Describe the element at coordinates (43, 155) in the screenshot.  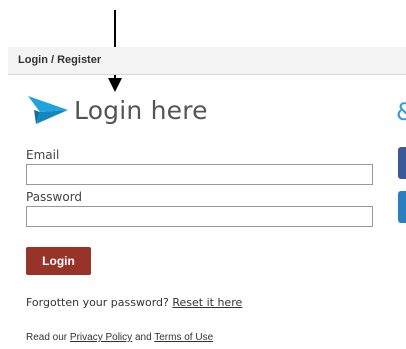
I see `email-label: Email` at that location.